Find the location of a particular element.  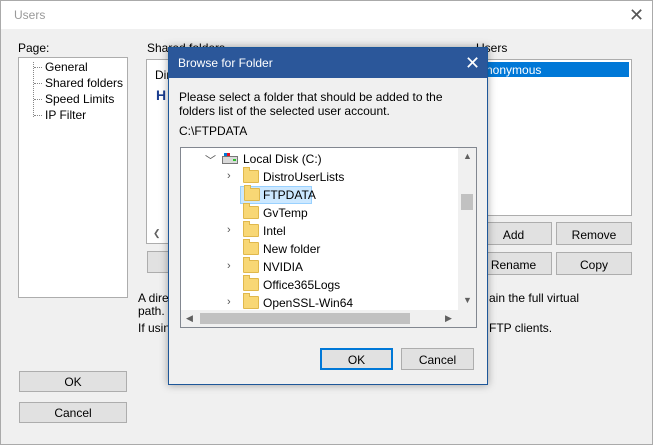

folder-label: Office365Logs is located at coordinates (302, 285).